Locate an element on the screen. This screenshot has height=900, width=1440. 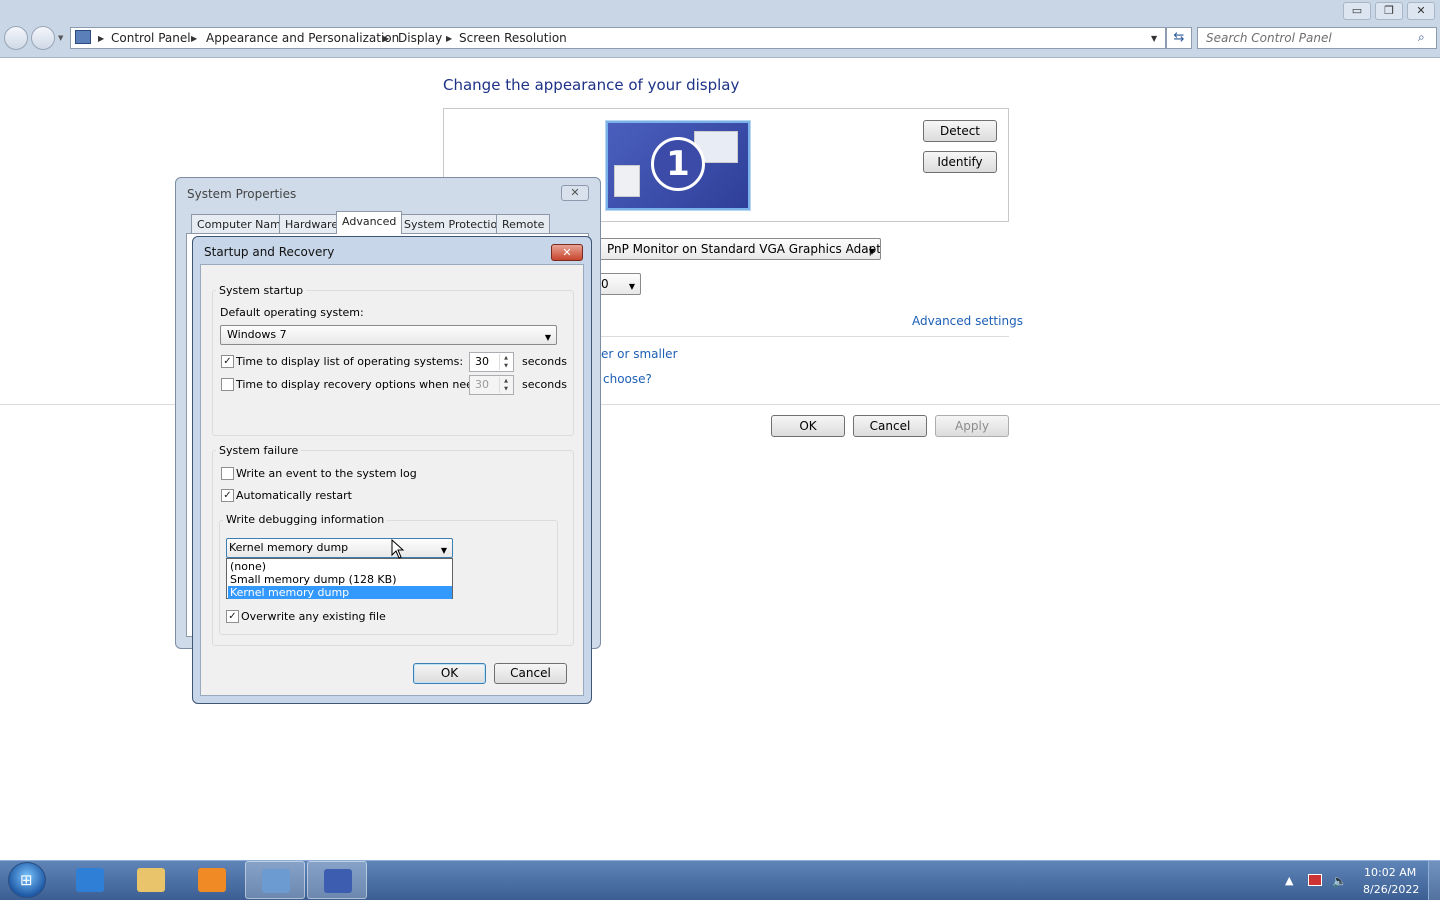
restore-button: ❐ is located at coordinates (1389, 11).